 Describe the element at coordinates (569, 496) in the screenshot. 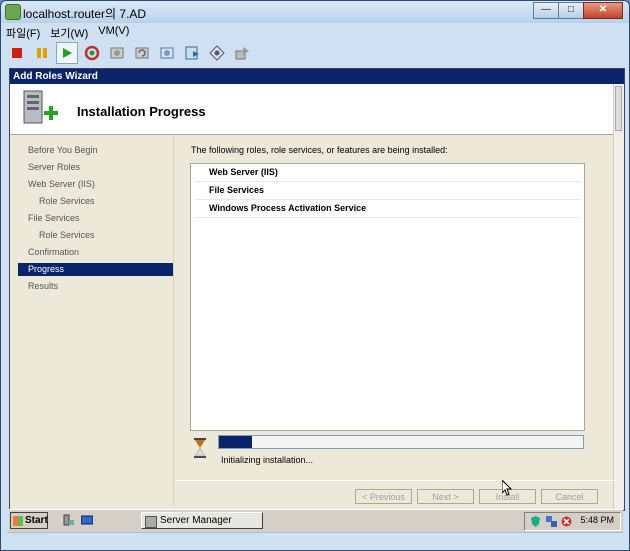

I see `cancel-button: Cancel` at that location.